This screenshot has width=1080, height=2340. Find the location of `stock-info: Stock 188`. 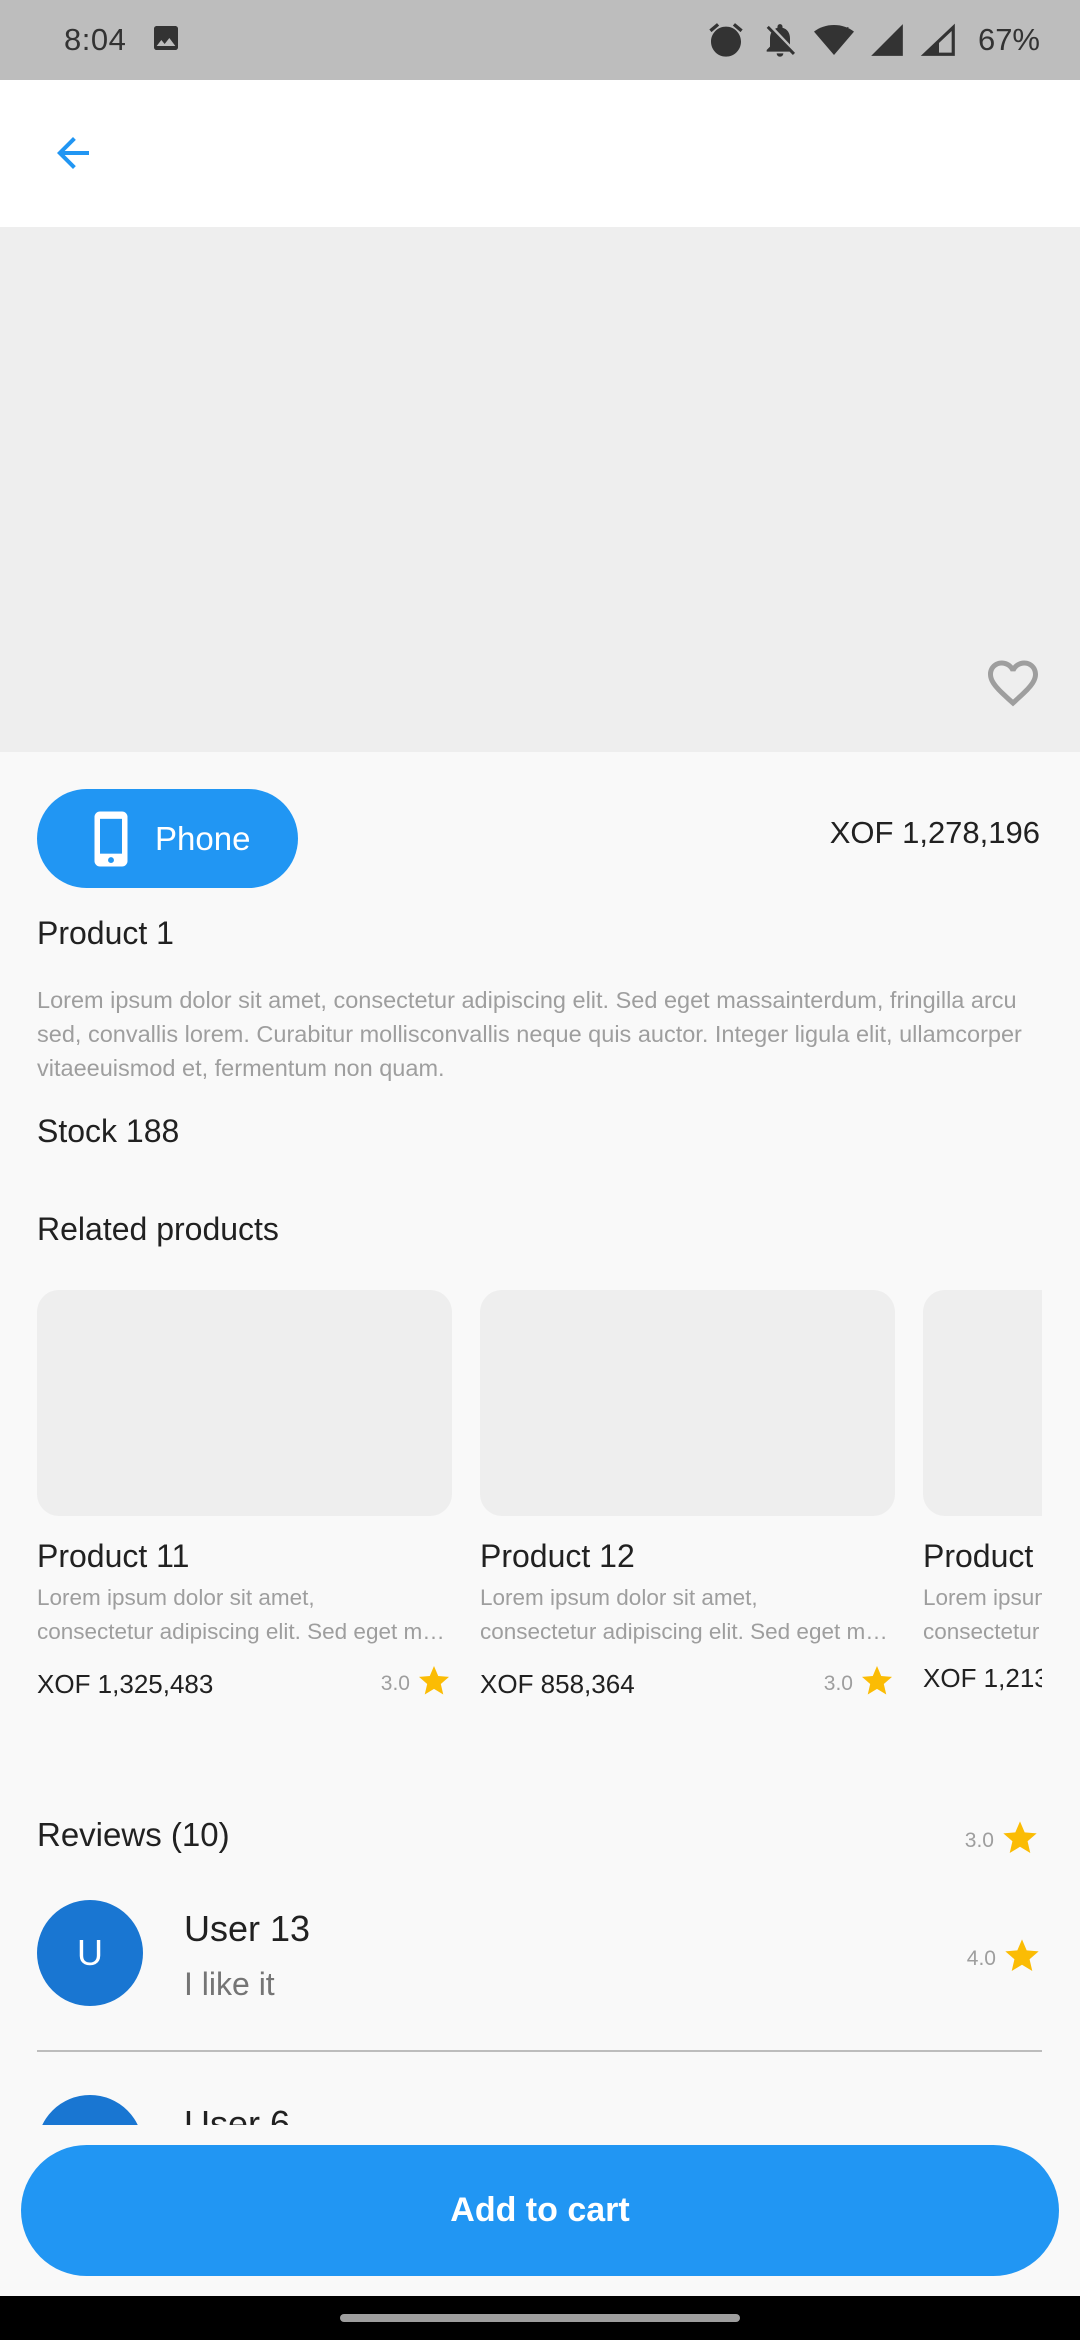

stock-info: Stock 188 is located at coordinates (108, 1131).